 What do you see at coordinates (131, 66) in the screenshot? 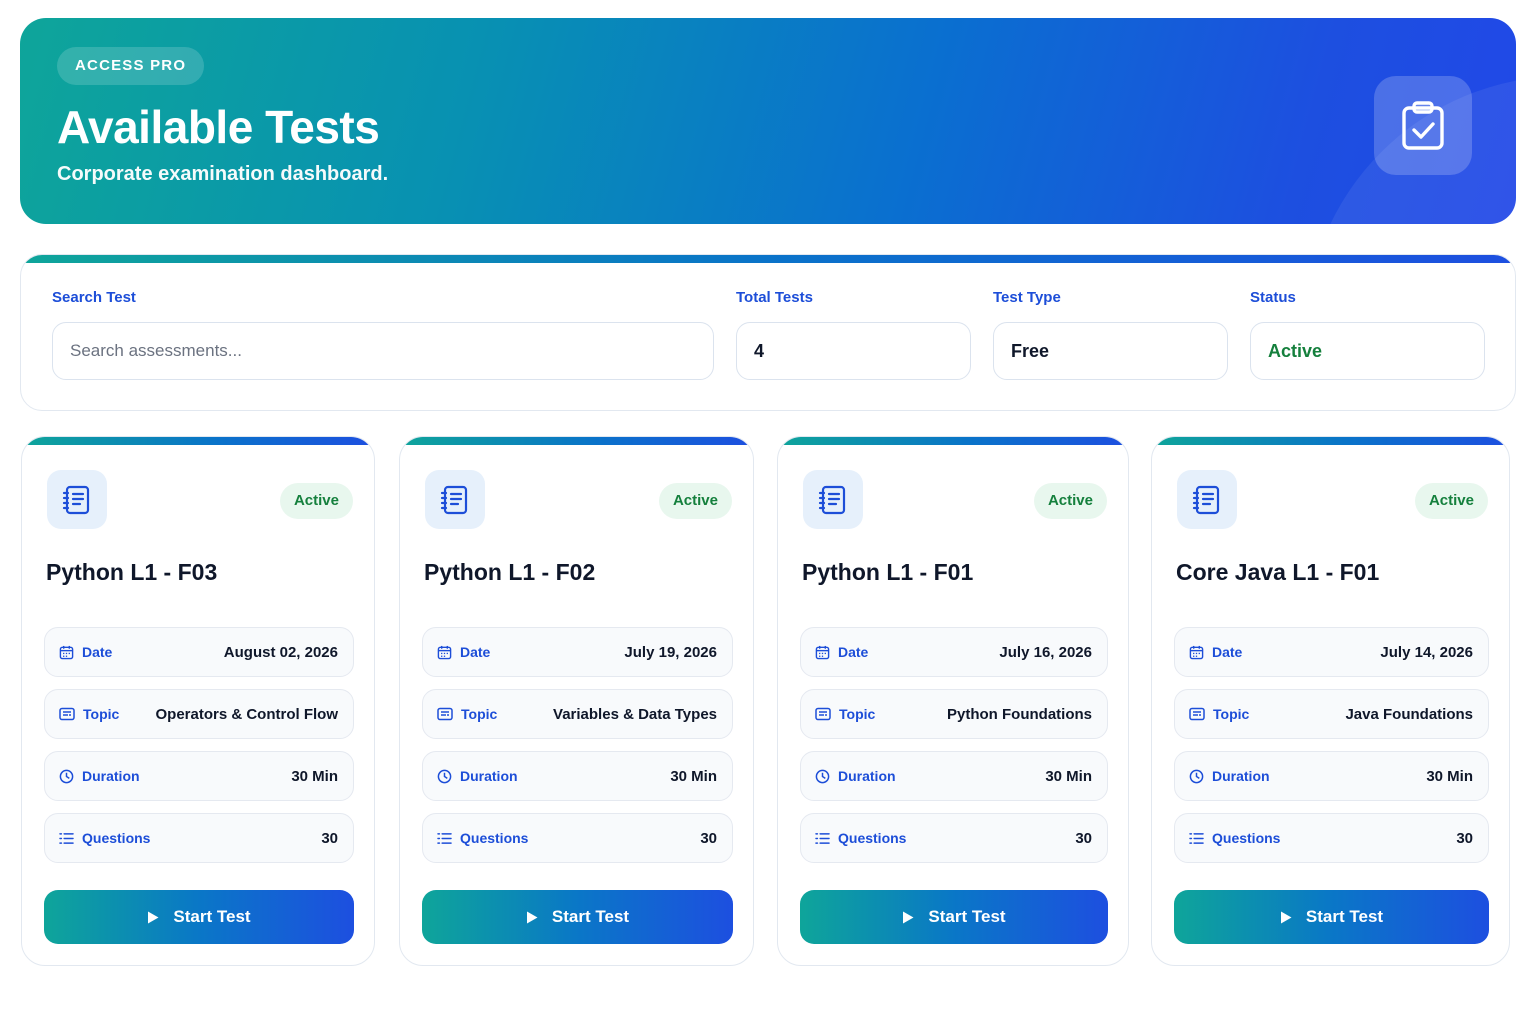
I see `access-badge: ACCESS PRO` at bounding box center [131, 66].